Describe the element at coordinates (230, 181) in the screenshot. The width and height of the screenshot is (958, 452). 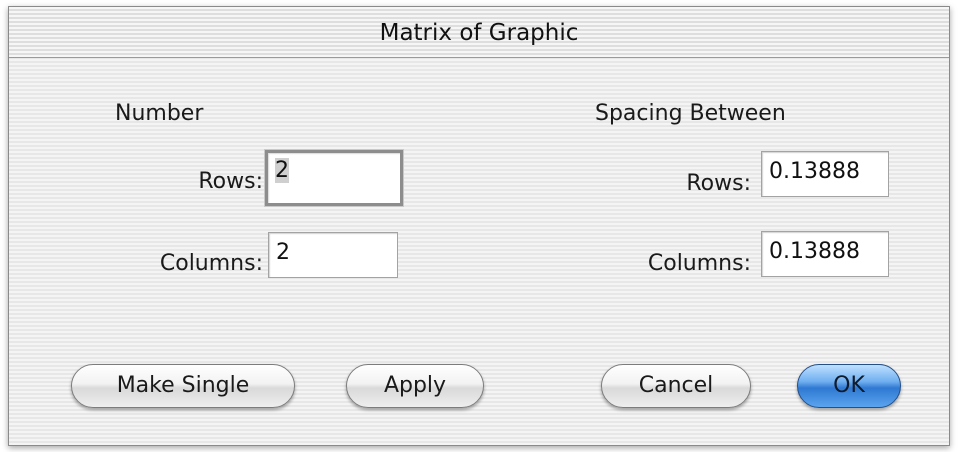
I see `number-rows-label: Rows:` at that location.